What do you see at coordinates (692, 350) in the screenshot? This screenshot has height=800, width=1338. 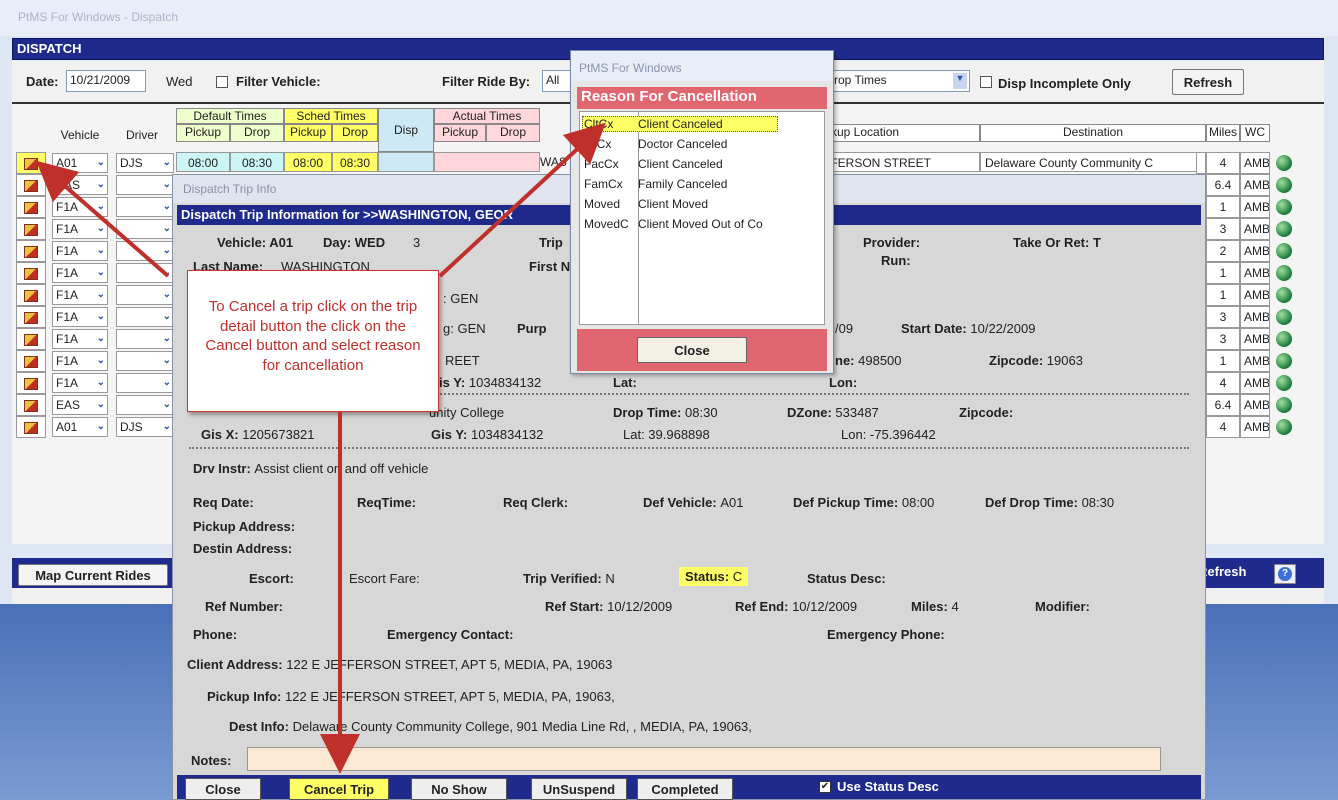 I see `reason-close-button: Close` at bounding box center [692, 350].